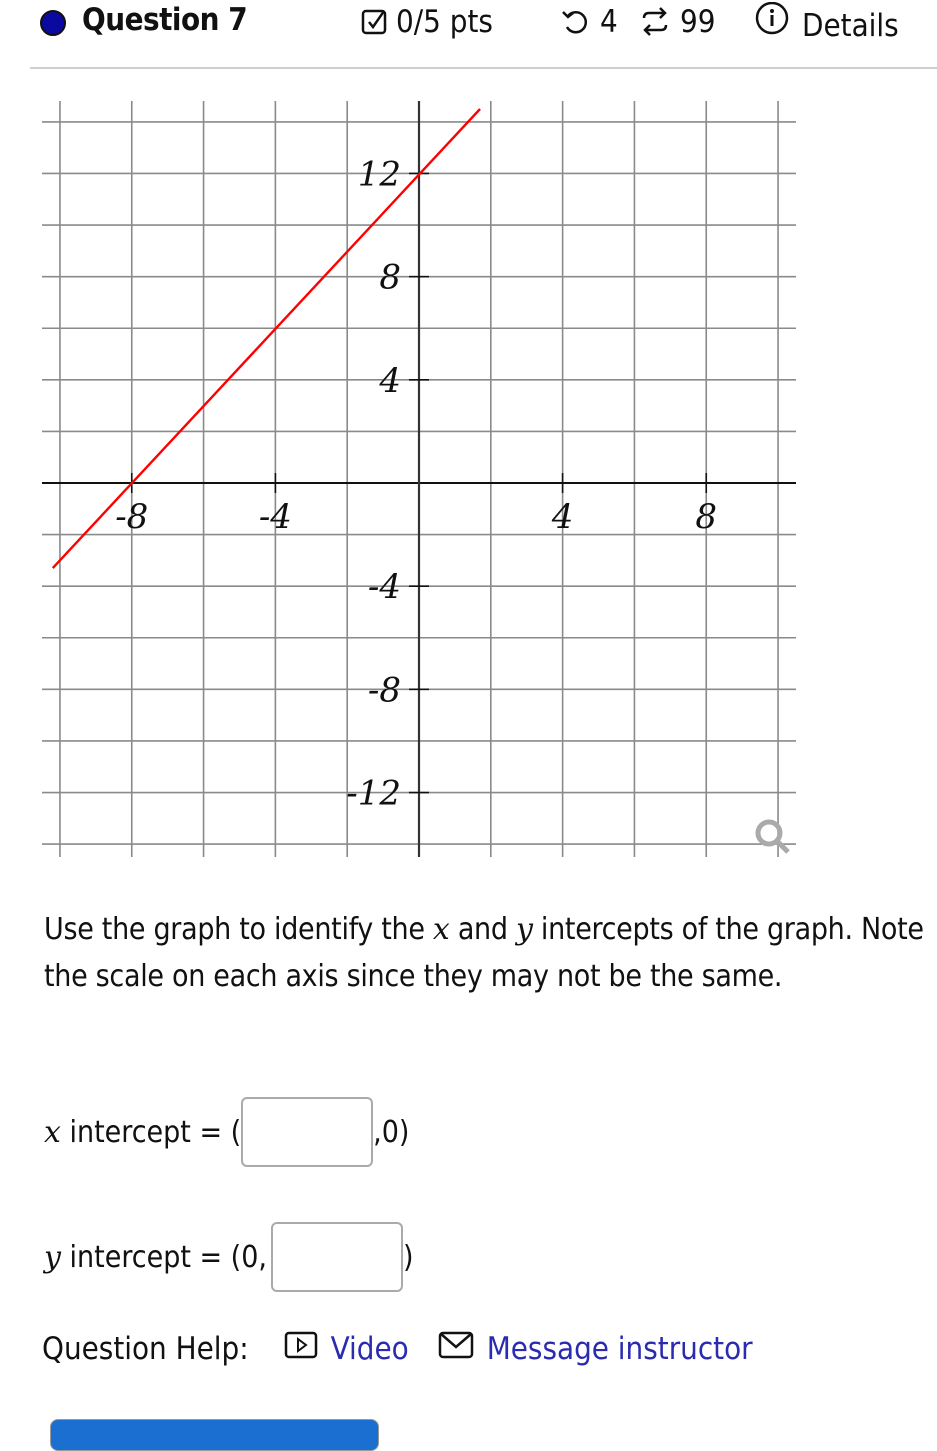  Describe the element at coordinates (238, 929) in the screenshot. I see `prompt-text: Use the graph to identify the` at that location.